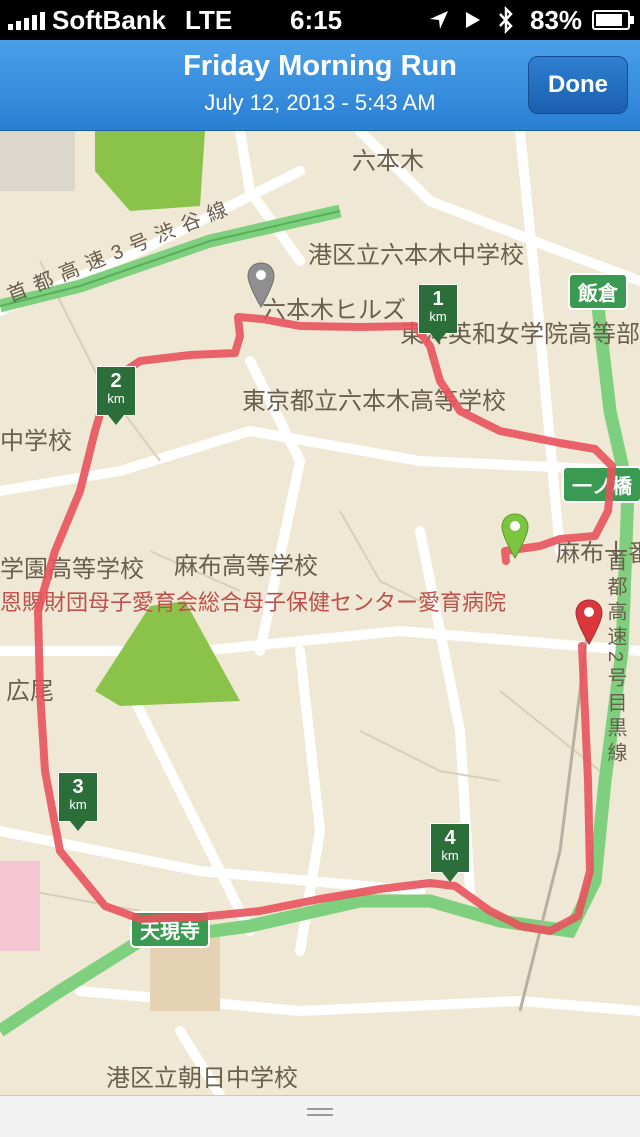 The height and width of the screenshot is (1137, 640). What do you see at coordinates (515, 536) in the screenshot?
I see `start-pin-icon` at bounding box center [515, 536].